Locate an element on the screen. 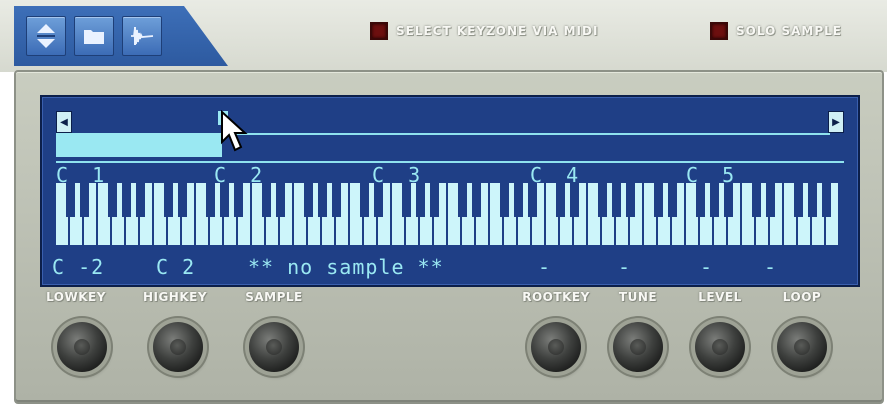 Image resolution: width=887 pixels, height=409 pixels. rootkey-knob-label: ROOTKEY is located at coordinates (556, 297).